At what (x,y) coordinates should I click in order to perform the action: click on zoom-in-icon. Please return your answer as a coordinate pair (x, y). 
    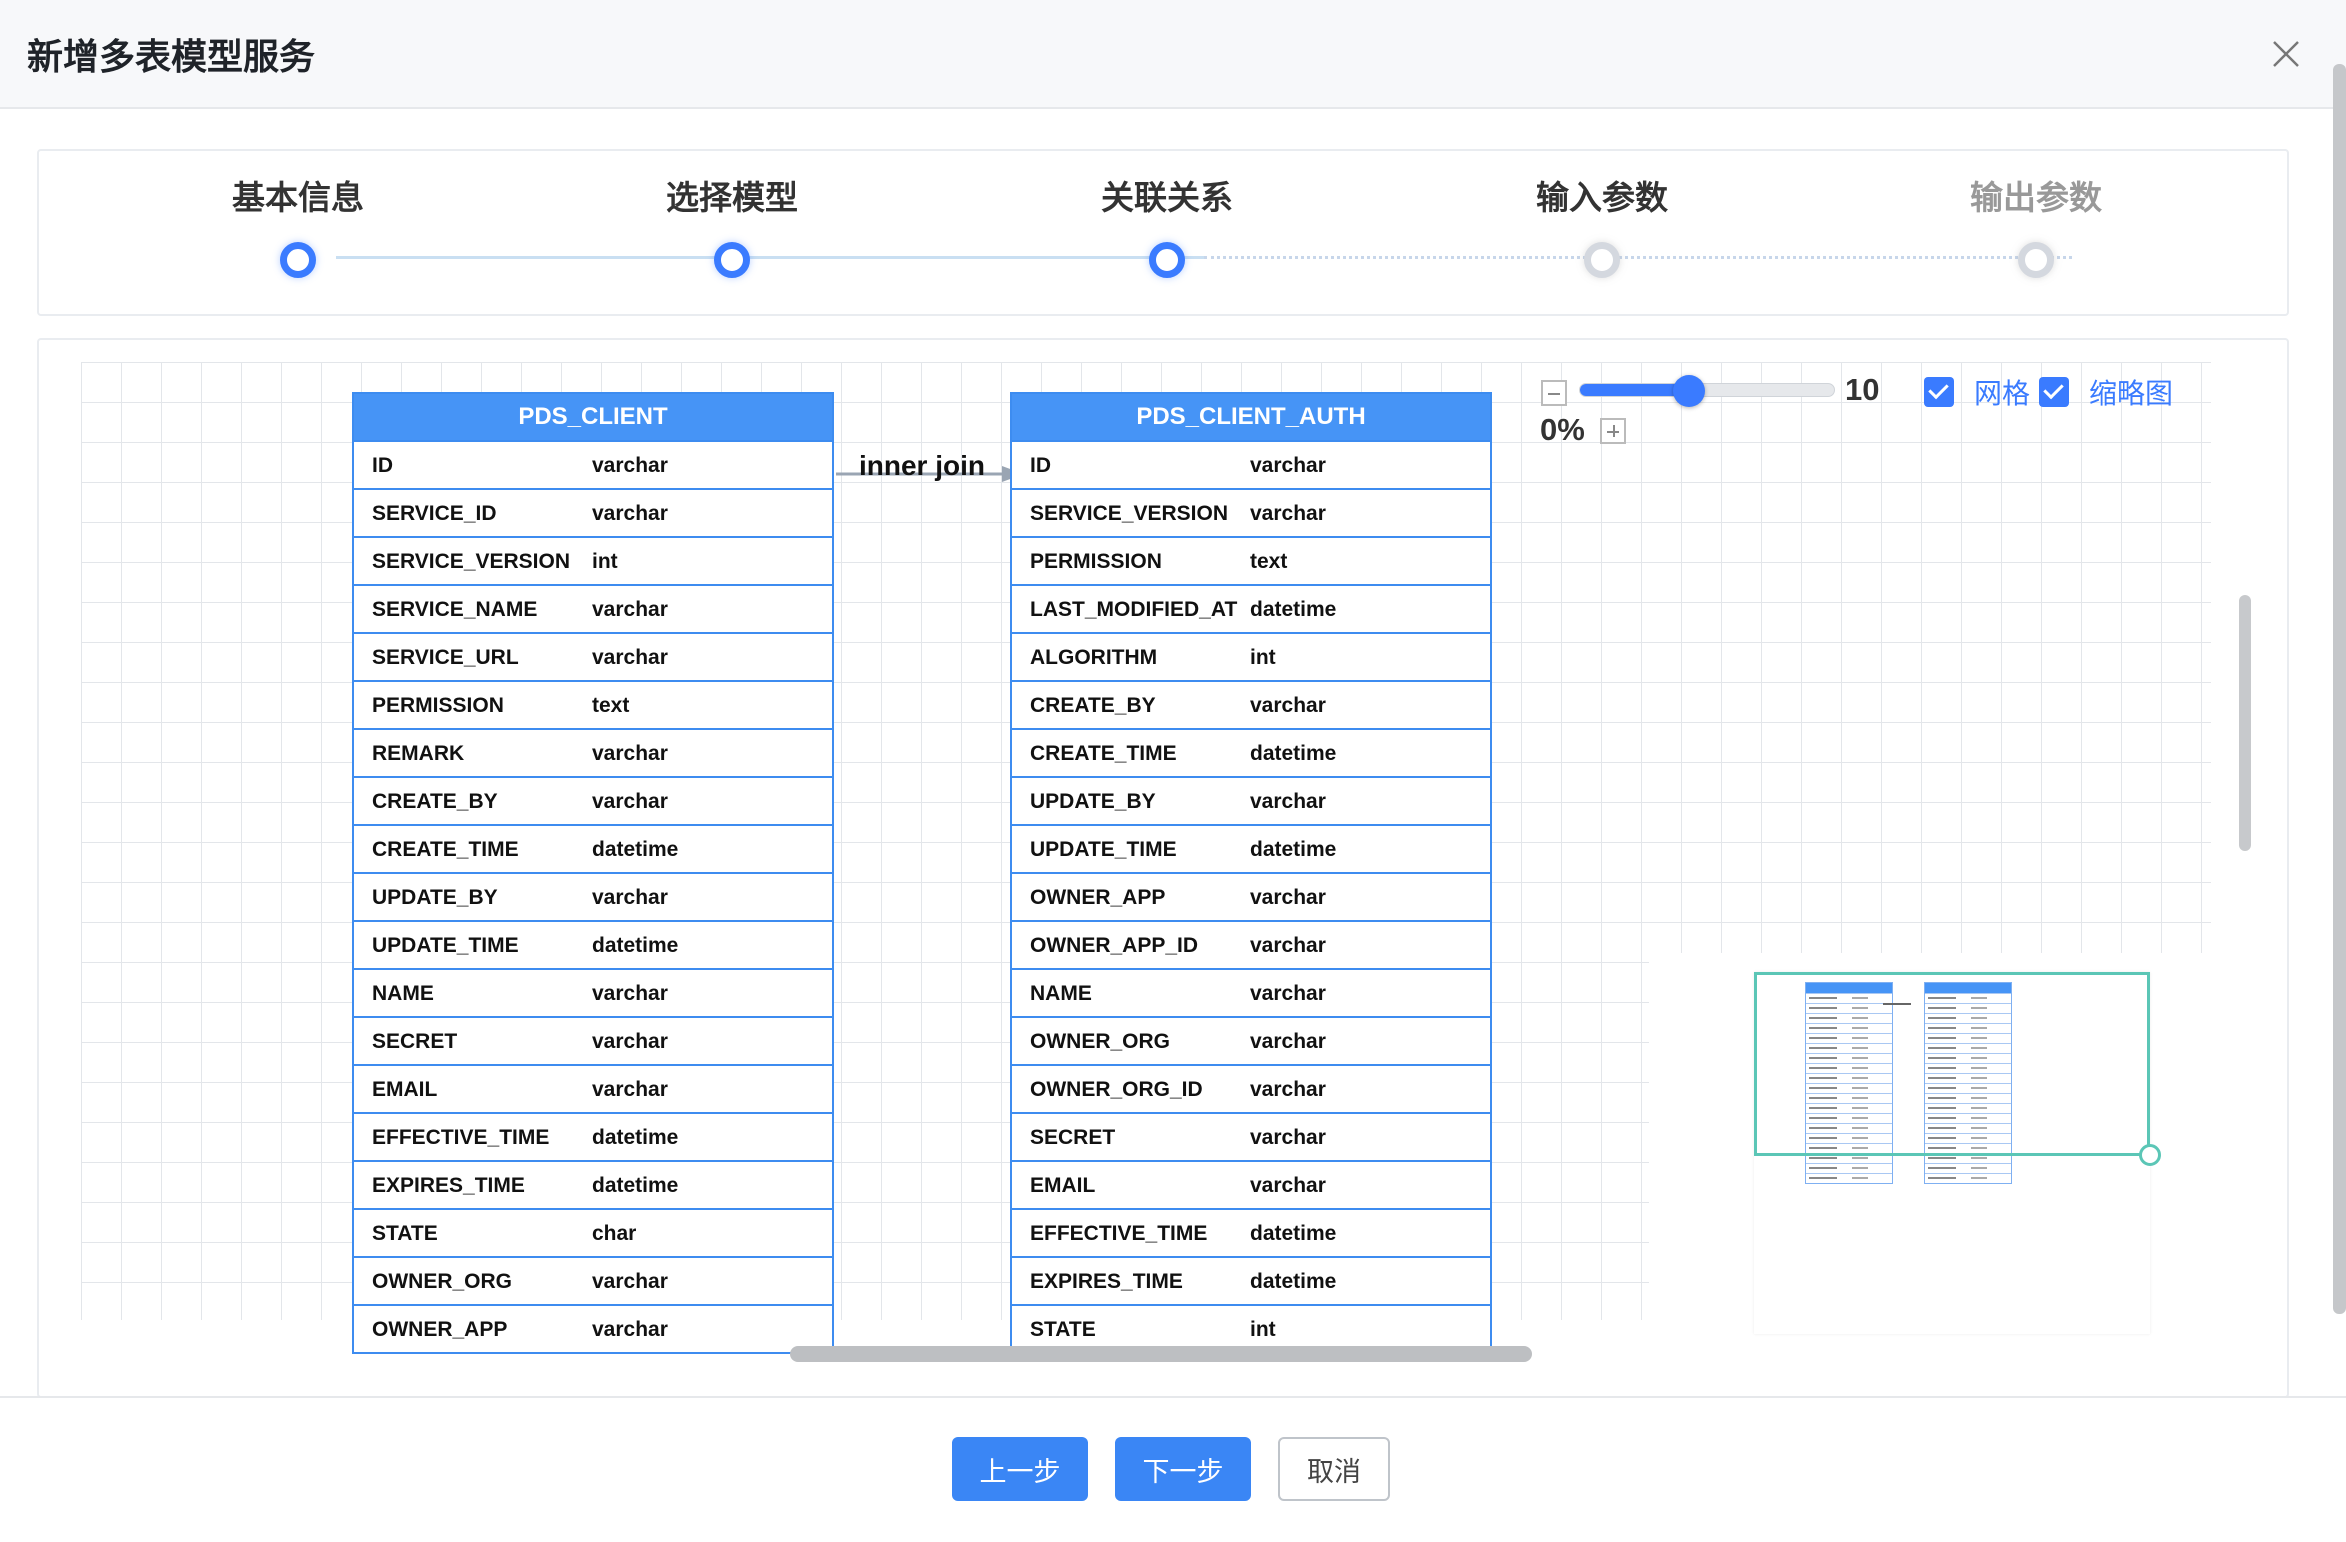
    Looking at the image, I should click on (1613, 431).